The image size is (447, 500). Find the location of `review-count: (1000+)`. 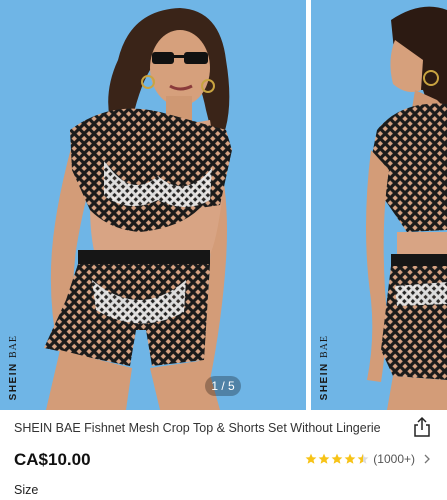

review-count: (1000+) is located at coordinates (394, 459).